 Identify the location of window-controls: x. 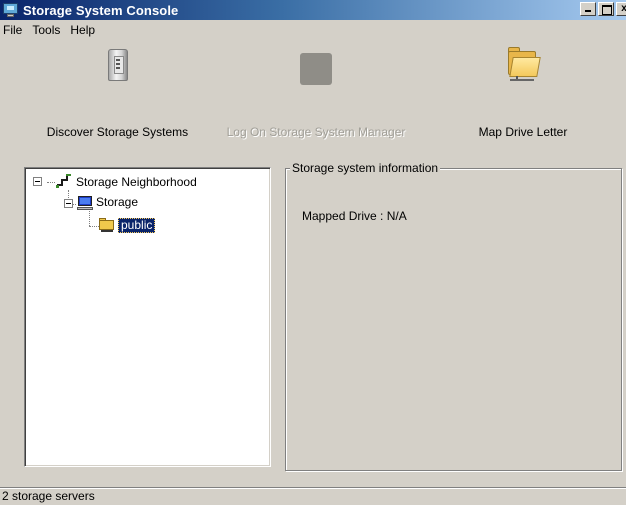
(602, 9).